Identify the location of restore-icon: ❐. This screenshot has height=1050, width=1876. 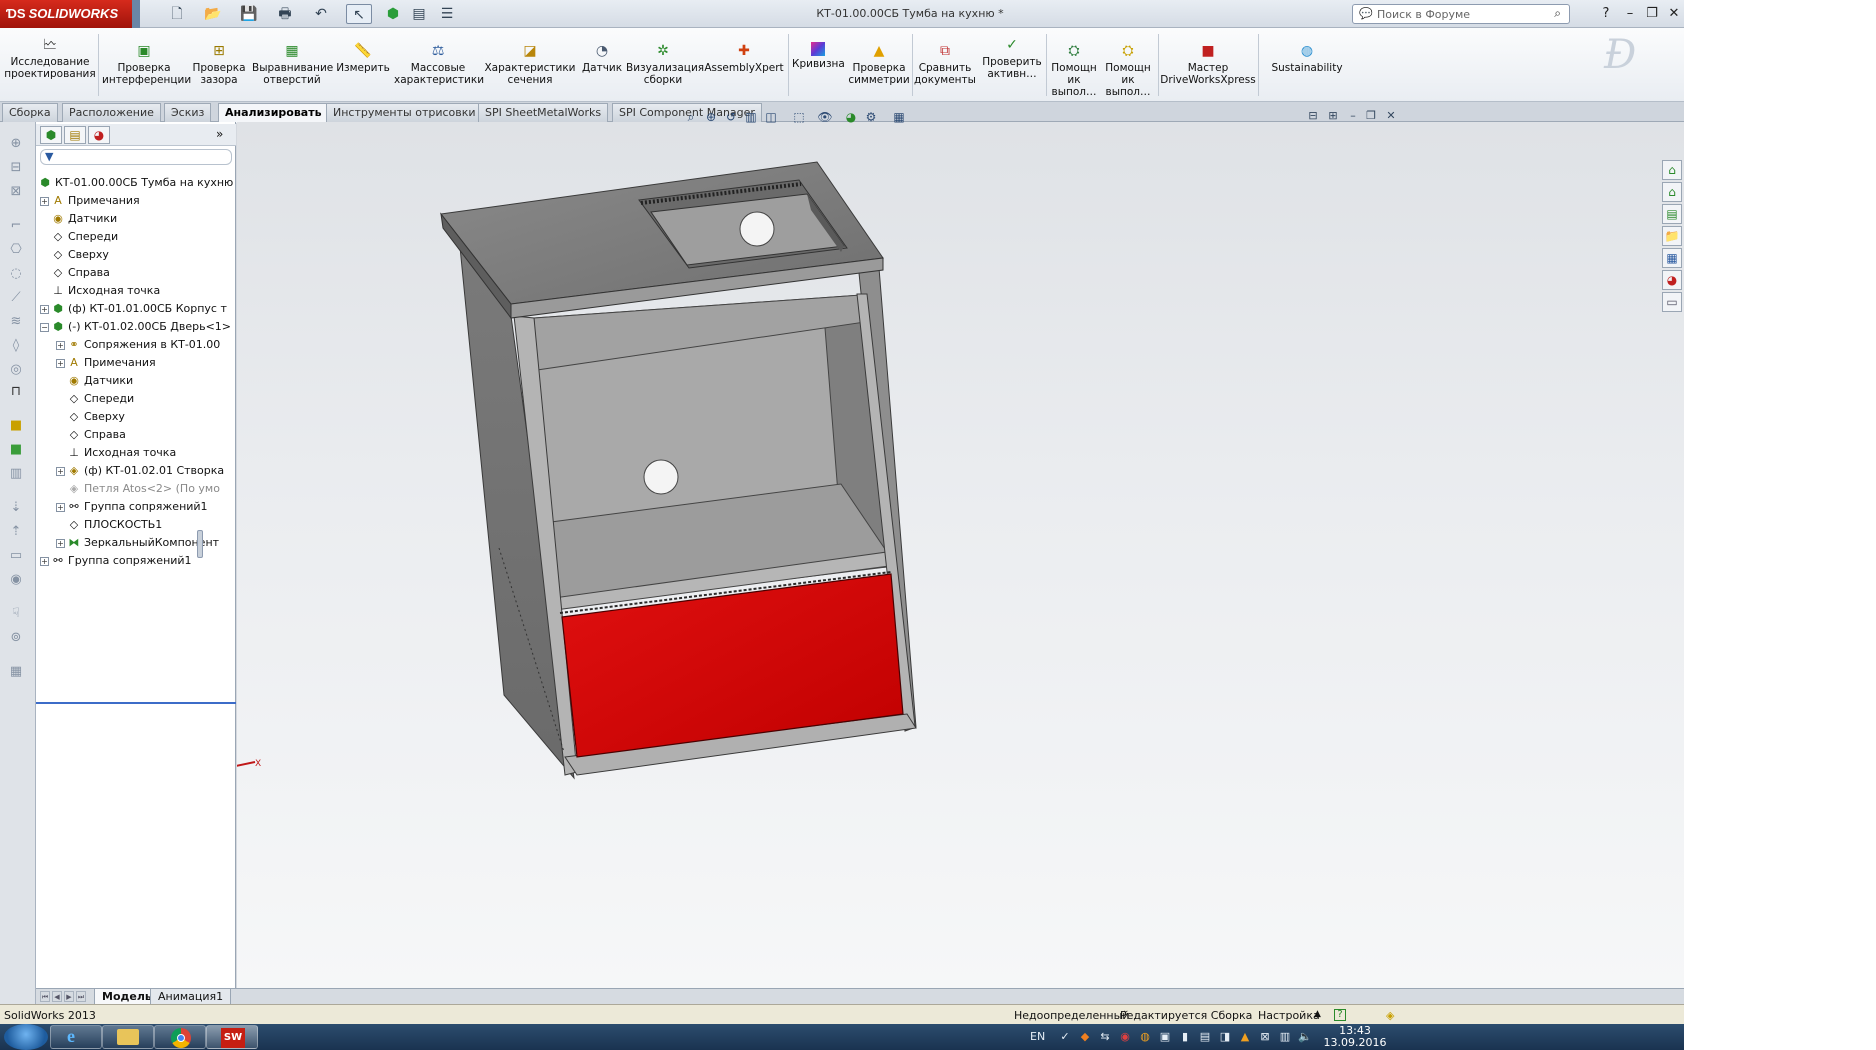
(1652, 14).